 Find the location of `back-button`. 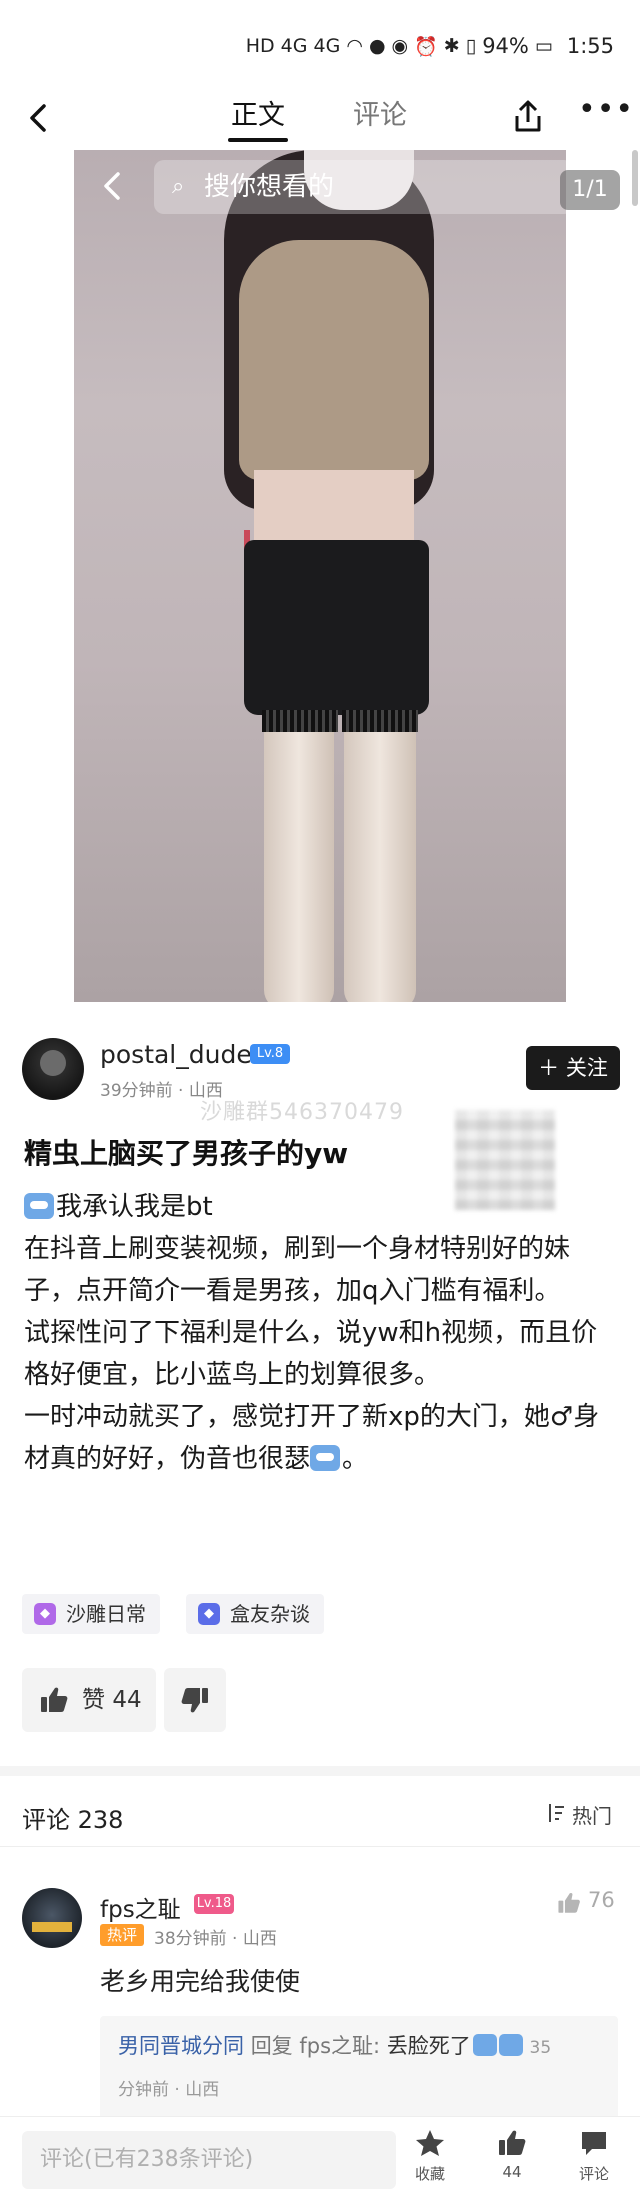

back-button is located at coordinates (40, 118).